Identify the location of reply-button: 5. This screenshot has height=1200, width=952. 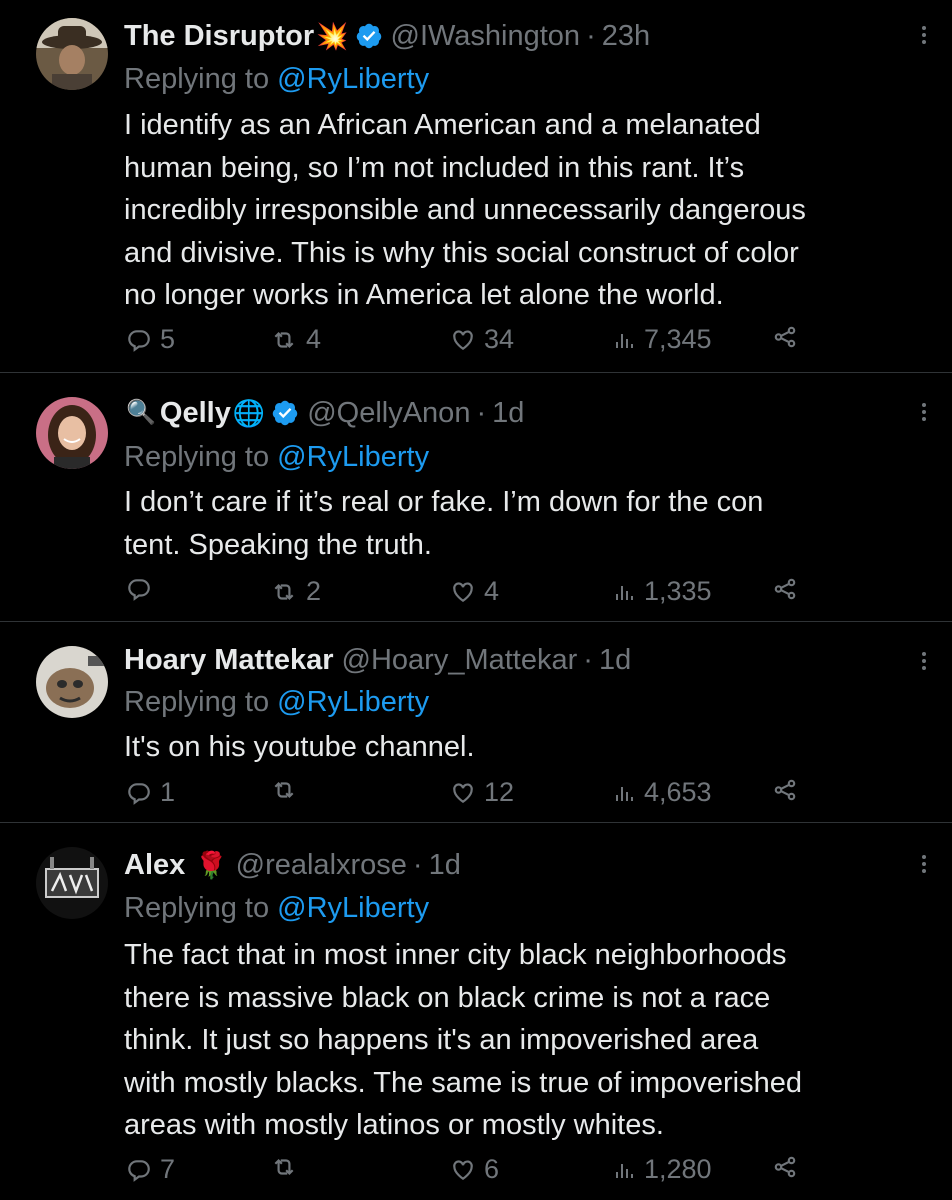
(150, 339).